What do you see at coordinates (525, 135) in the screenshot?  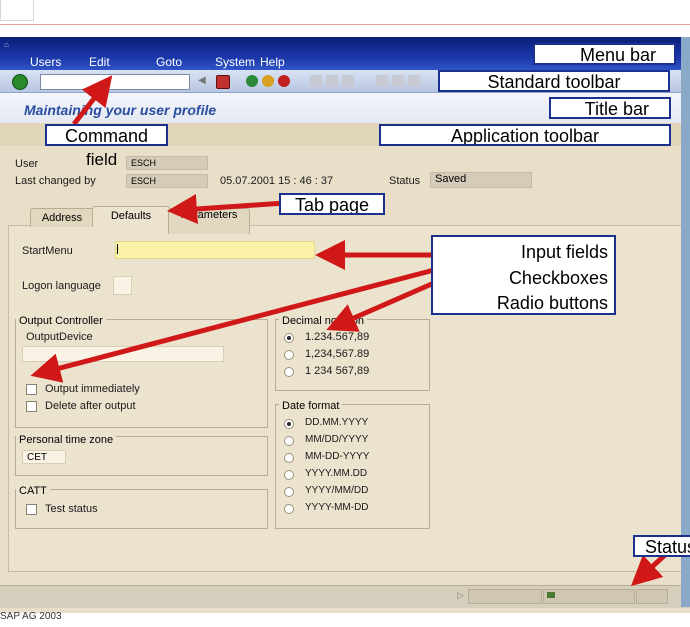 I see `callout-application-toolbar: Application toolbar` at bounding box center [525, 135].